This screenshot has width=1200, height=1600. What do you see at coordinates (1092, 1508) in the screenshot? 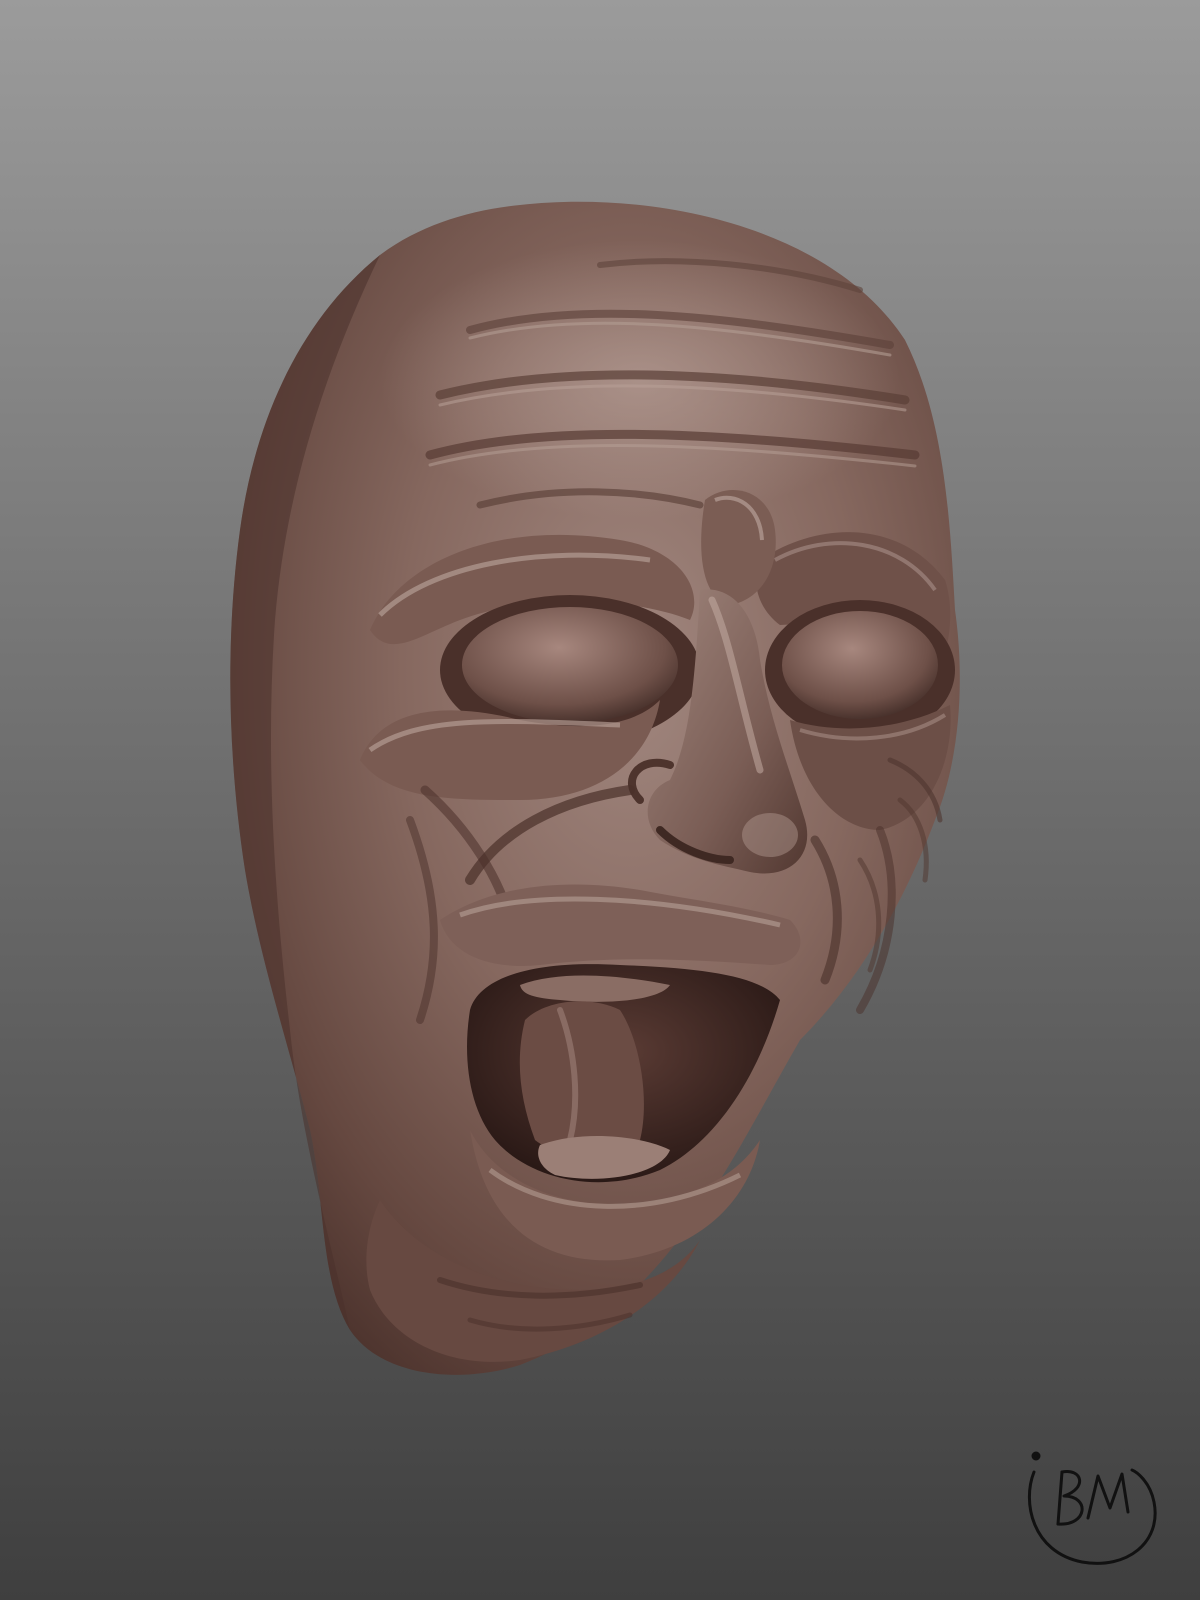
I see `artist-signature` at bounding box center [1092, 1508].